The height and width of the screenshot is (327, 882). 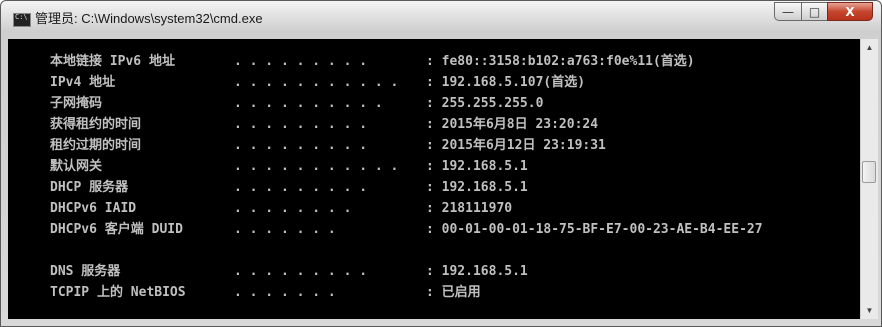 I want to click on line-value: : 已启用, so click(x=453, y=292).